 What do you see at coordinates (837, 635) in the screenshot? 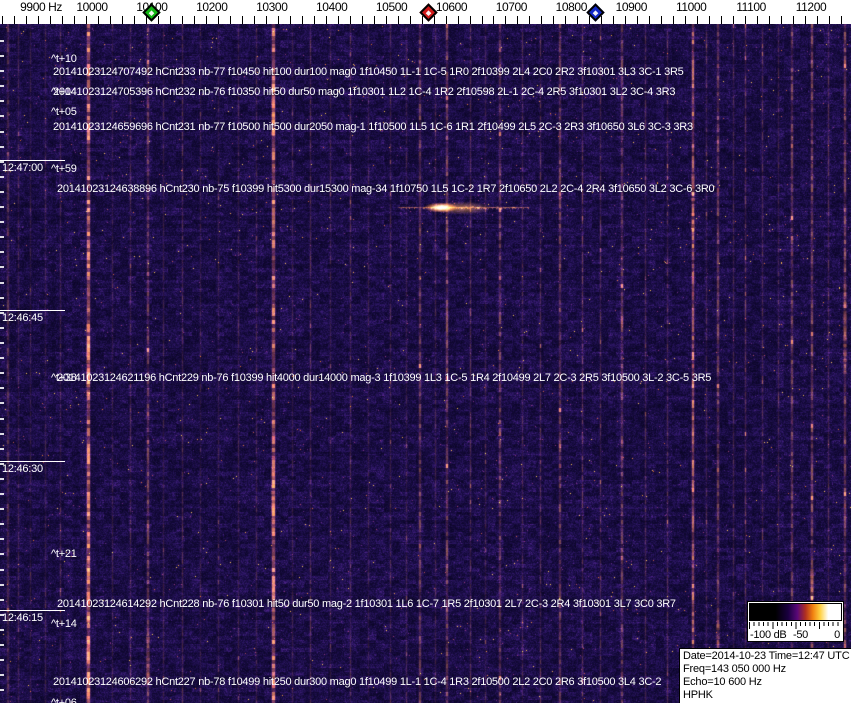
I see `colorbar-label-max: 0` at bounding box center [837, 635].